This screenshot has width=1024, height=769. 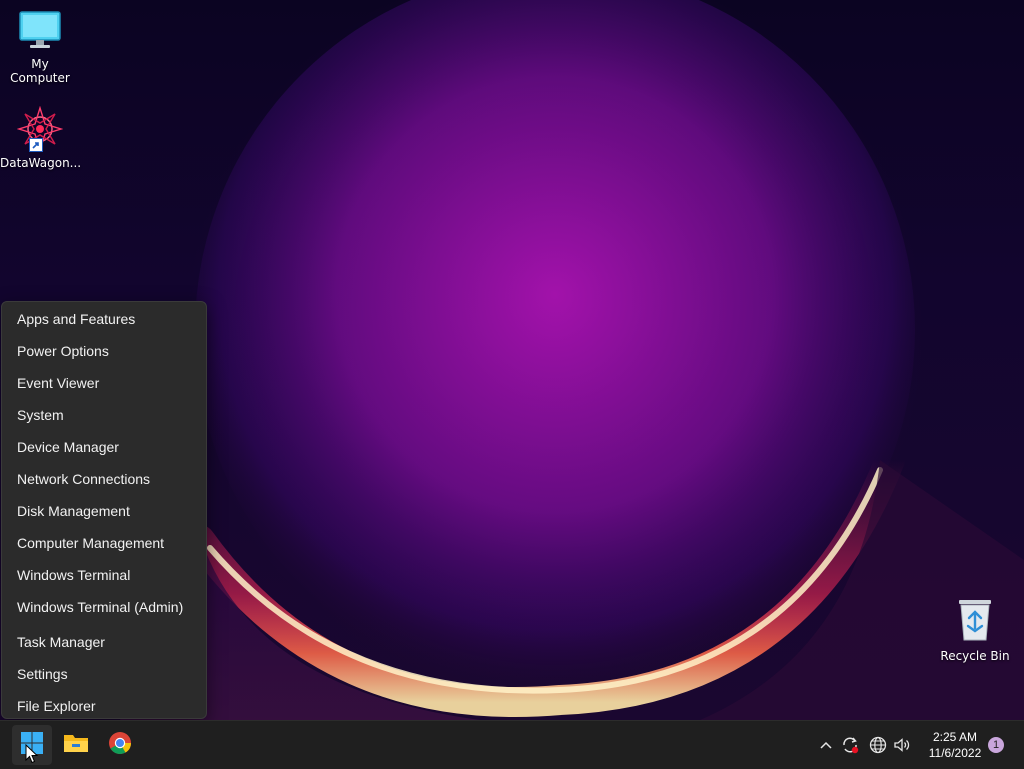 What do you see at coordinates (826, 745) in the screenshot?
I see `chevron-up-icon` at bounding box center [826, 745].